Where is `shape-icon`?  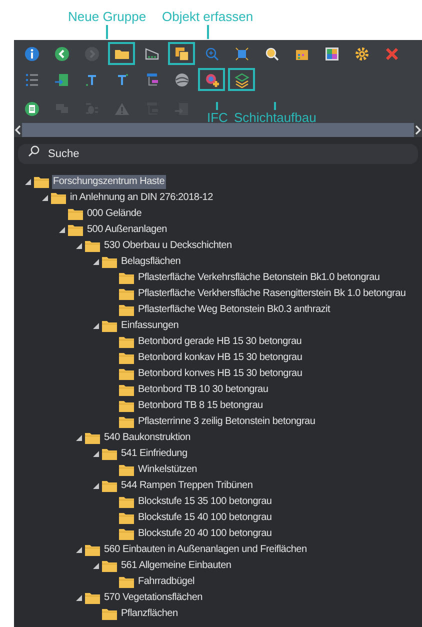
shape-icon is located at coordinates (152, 54).